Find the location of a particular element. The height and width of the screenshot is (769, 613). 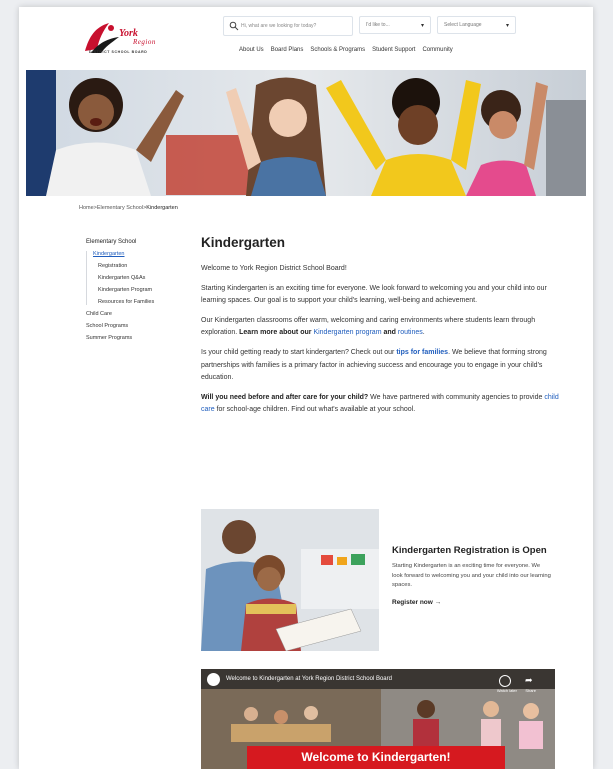

share-icon: ➦ is located at coordinates (530, 680).